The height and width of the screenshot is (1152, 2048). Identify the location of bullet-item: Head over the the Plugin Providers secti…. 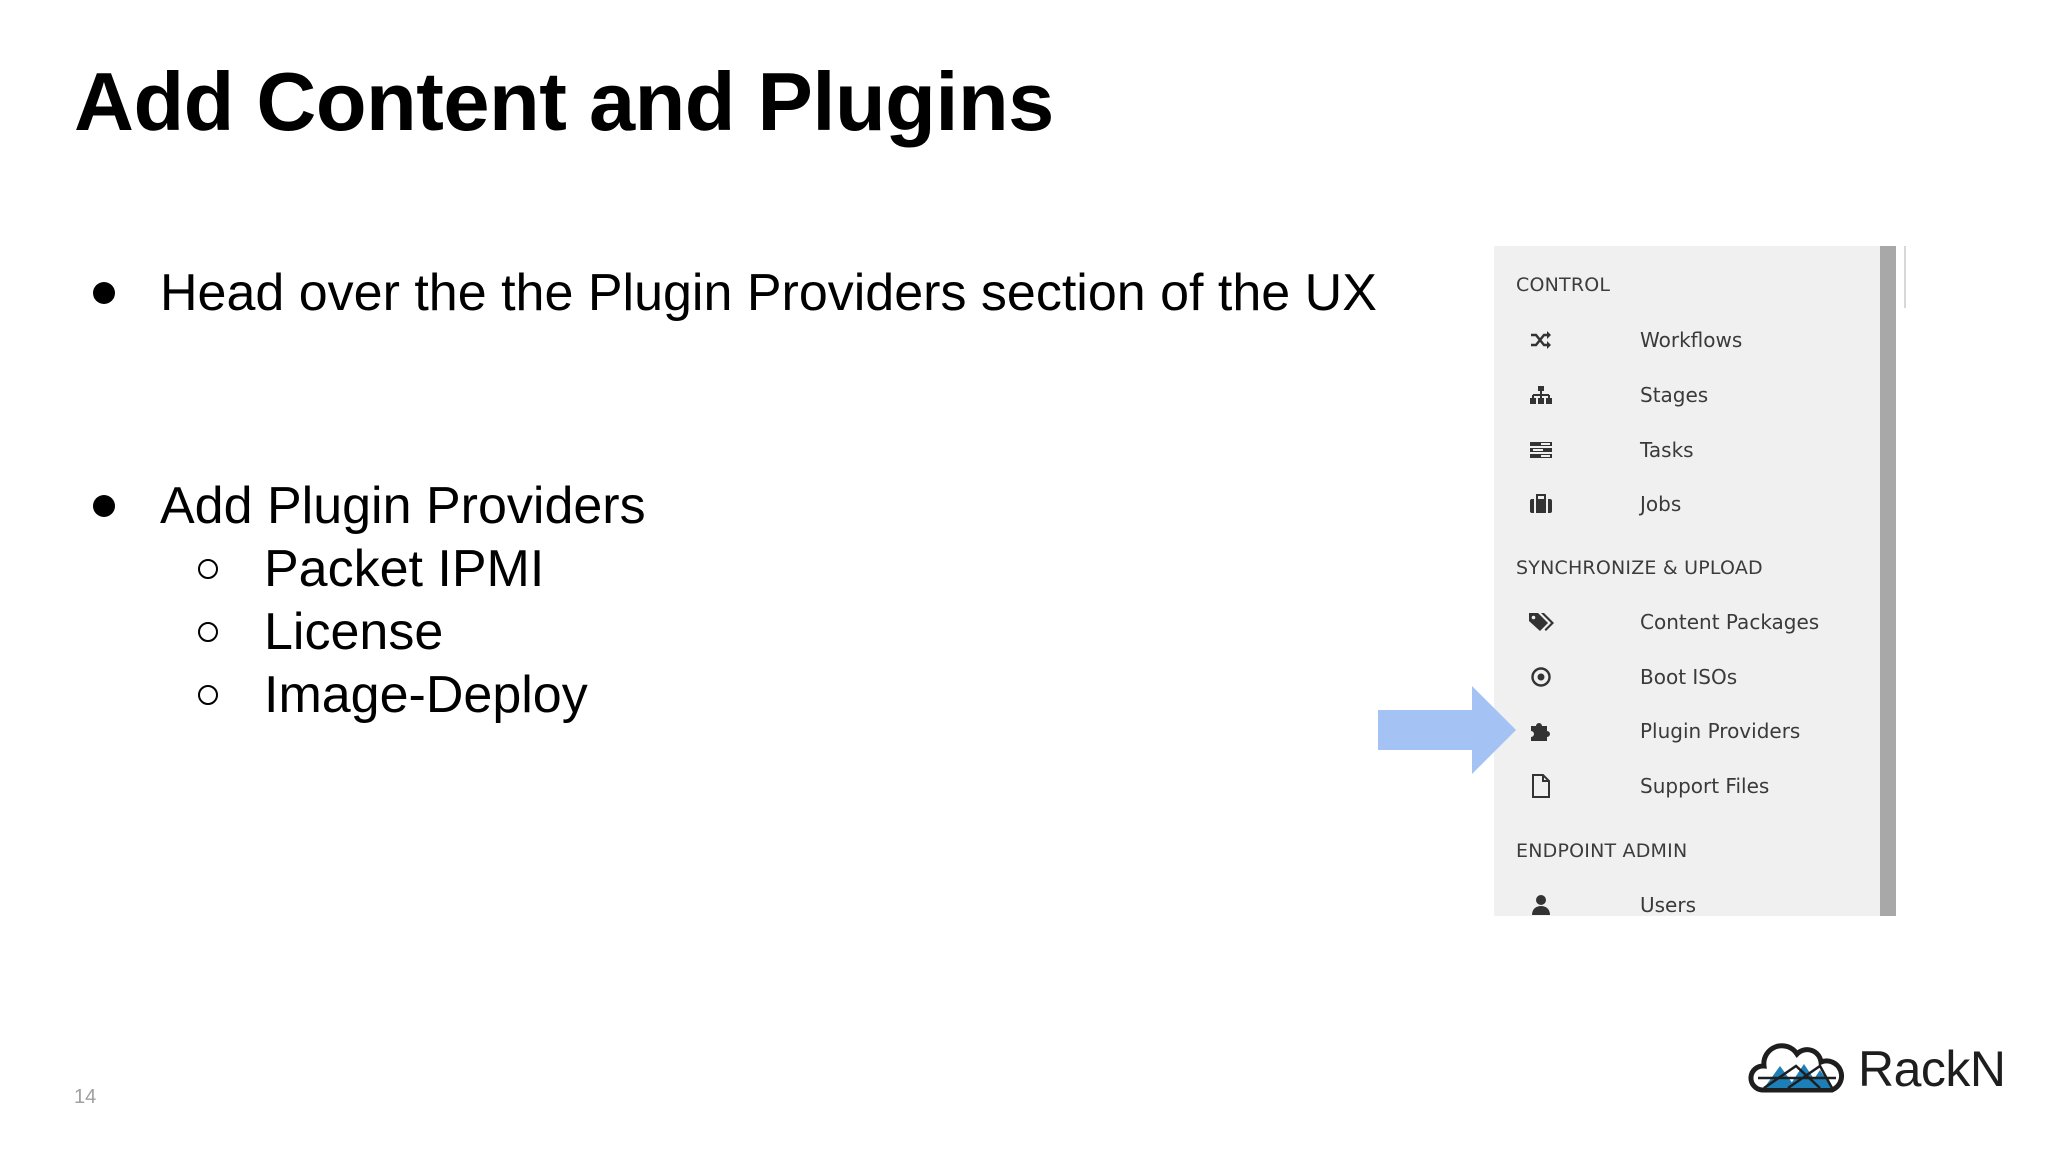
(731, 293).